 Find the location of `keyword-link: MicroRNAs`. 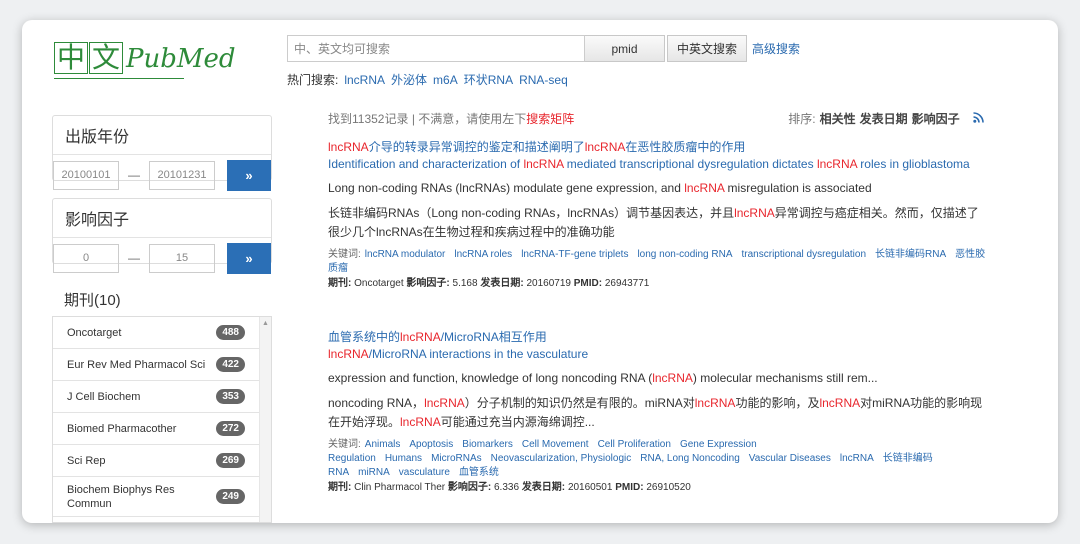

keyword-link: MicroRNAs is located at coordinates (456, 458).